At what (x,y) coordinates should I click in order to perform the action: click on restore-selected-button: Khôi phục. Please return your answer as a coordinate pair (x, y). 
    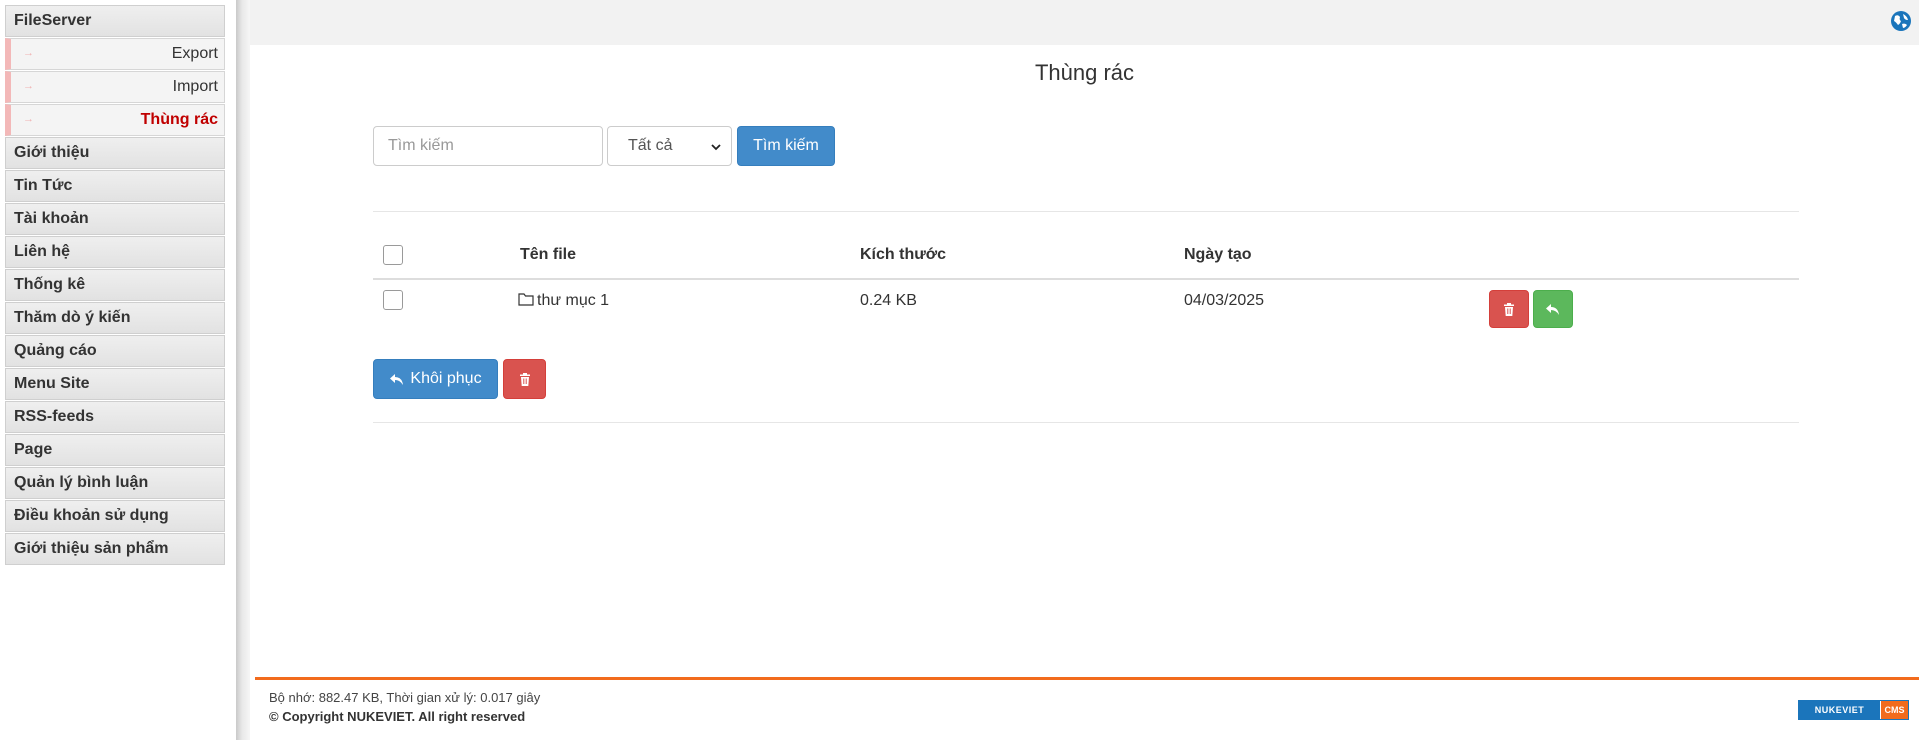
    Looking at the image, I should click on (435, 379).